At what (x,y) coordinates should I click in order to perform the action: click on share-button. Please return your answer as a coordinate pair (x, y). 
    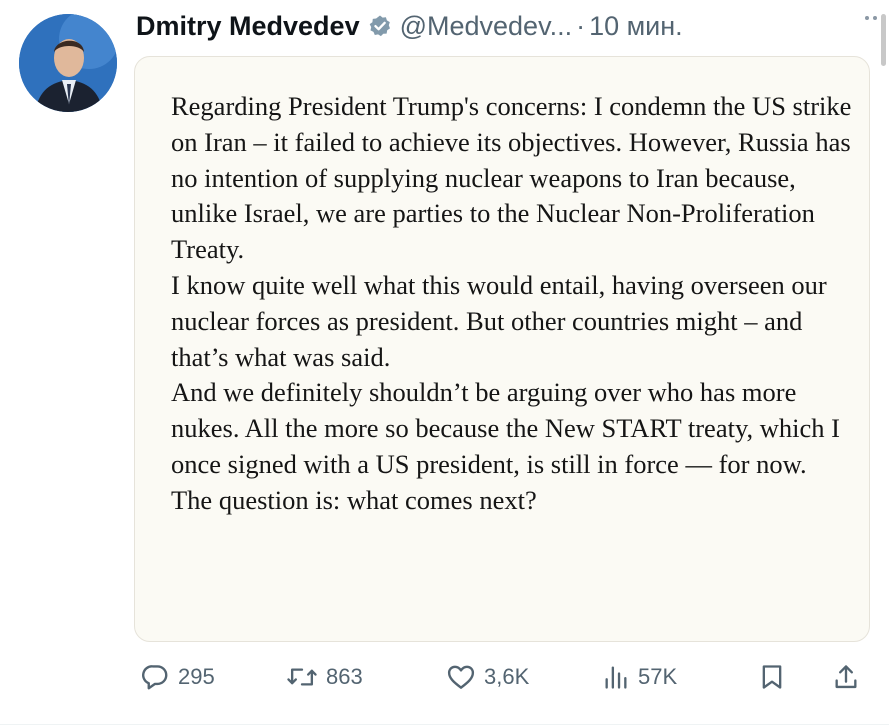
    Looking at the image, I should click on (850, 677).